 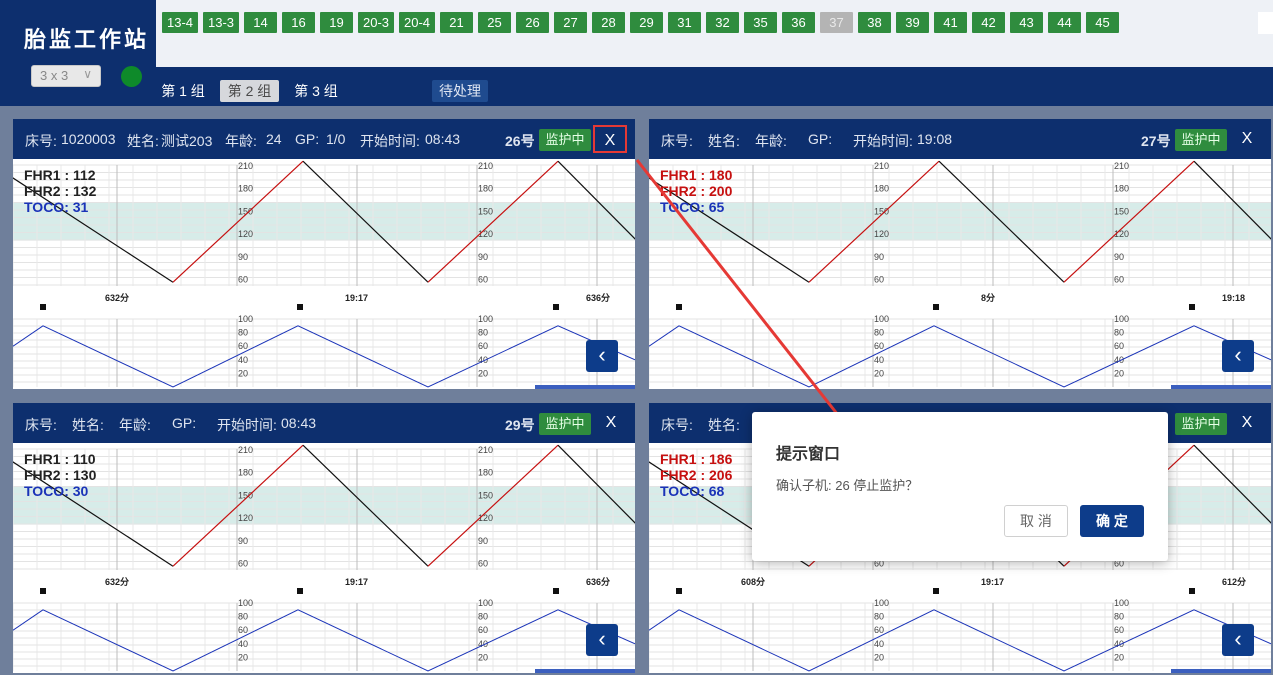 What do you see at coordinates (696, 191) in the screenshot?
I see `vitals-readout: FHR1 : 180 FHR2 : 200 TOCO: 65` at bounding box center [696, 191].